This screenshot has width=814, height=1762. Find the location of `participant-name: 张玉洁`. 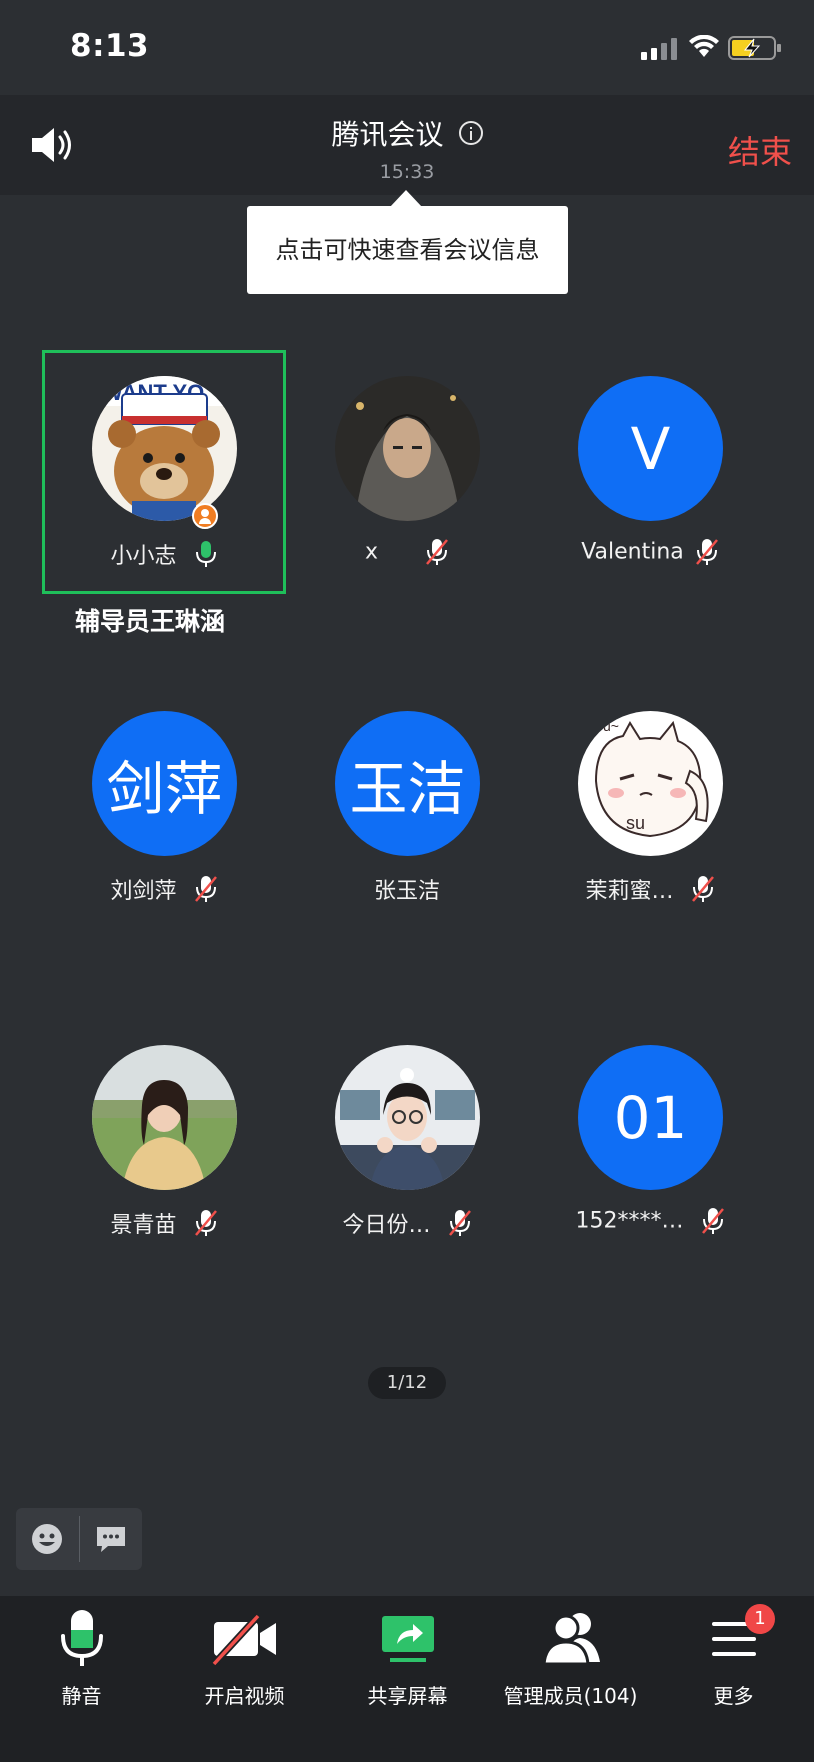

participant-name: 张玉洁 is located at coordinates (406, 891).